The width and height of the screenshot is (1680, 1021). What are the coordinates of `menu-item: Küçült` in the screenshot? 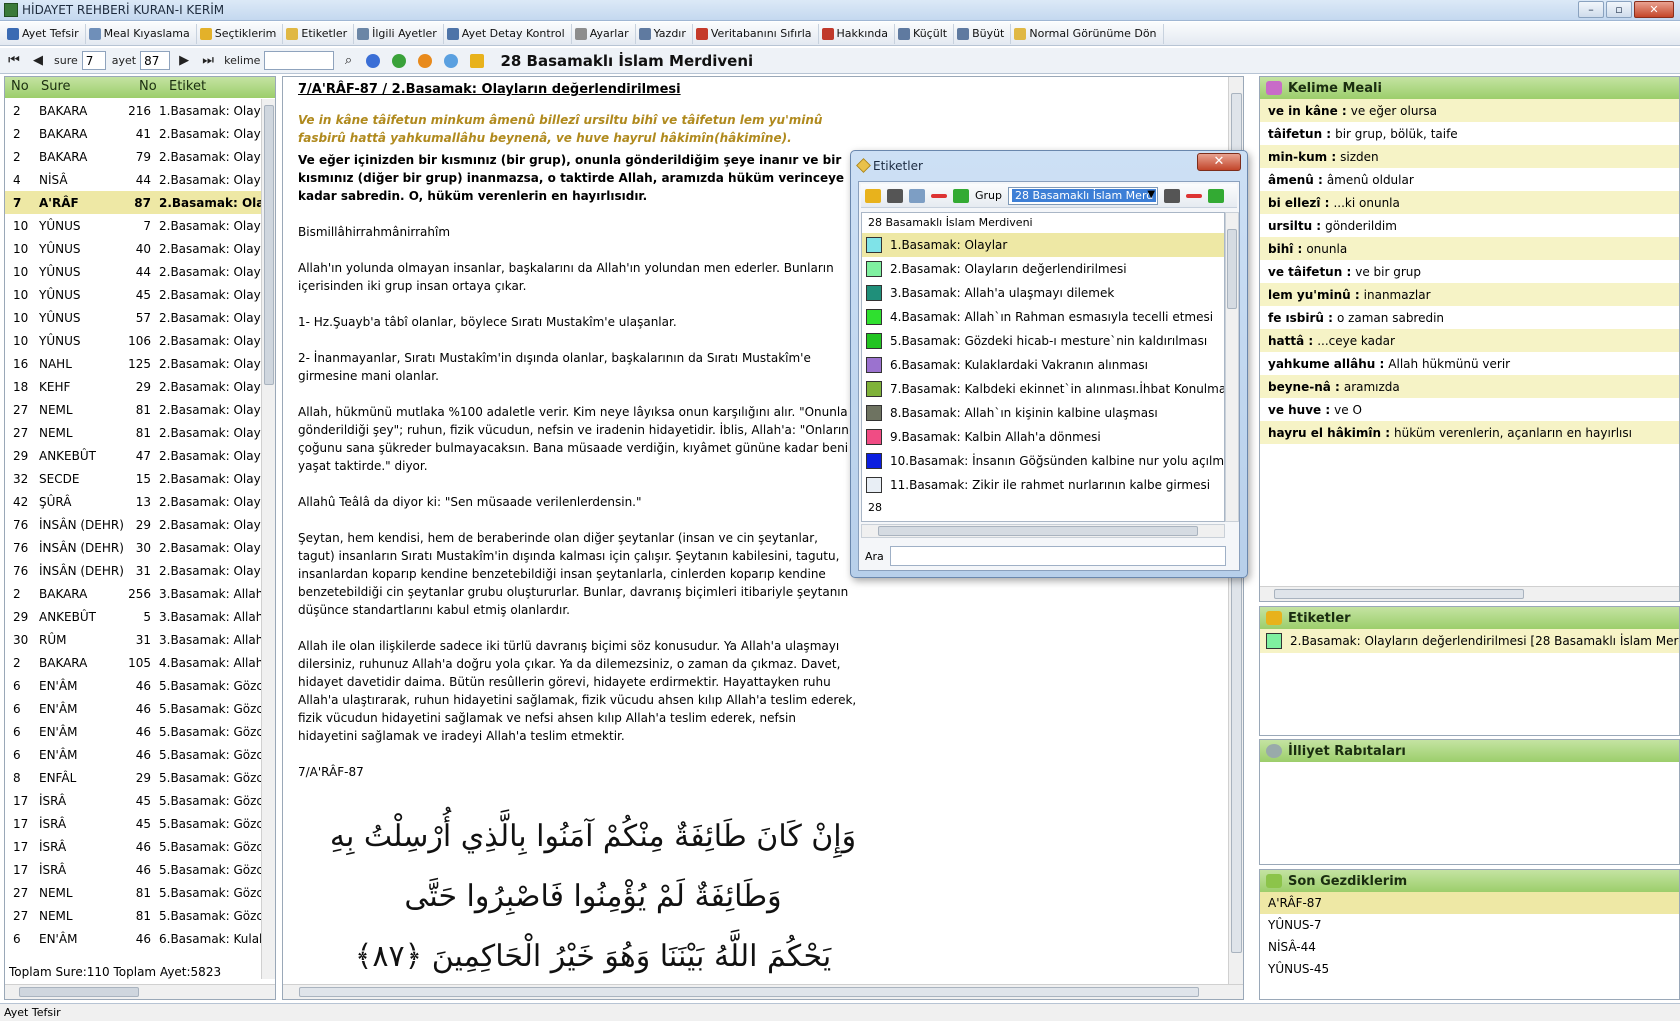 It's located at (925, 33).